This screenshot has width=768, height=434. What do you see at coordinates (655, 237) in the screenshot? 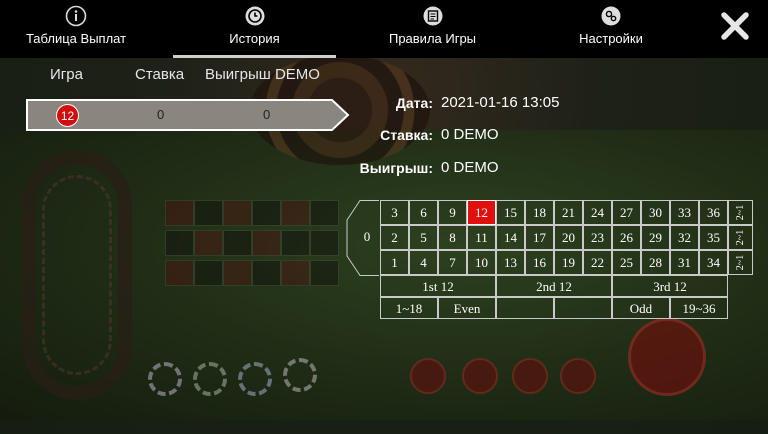
I see `number-cell: 29` at bounding box center [655, 237].